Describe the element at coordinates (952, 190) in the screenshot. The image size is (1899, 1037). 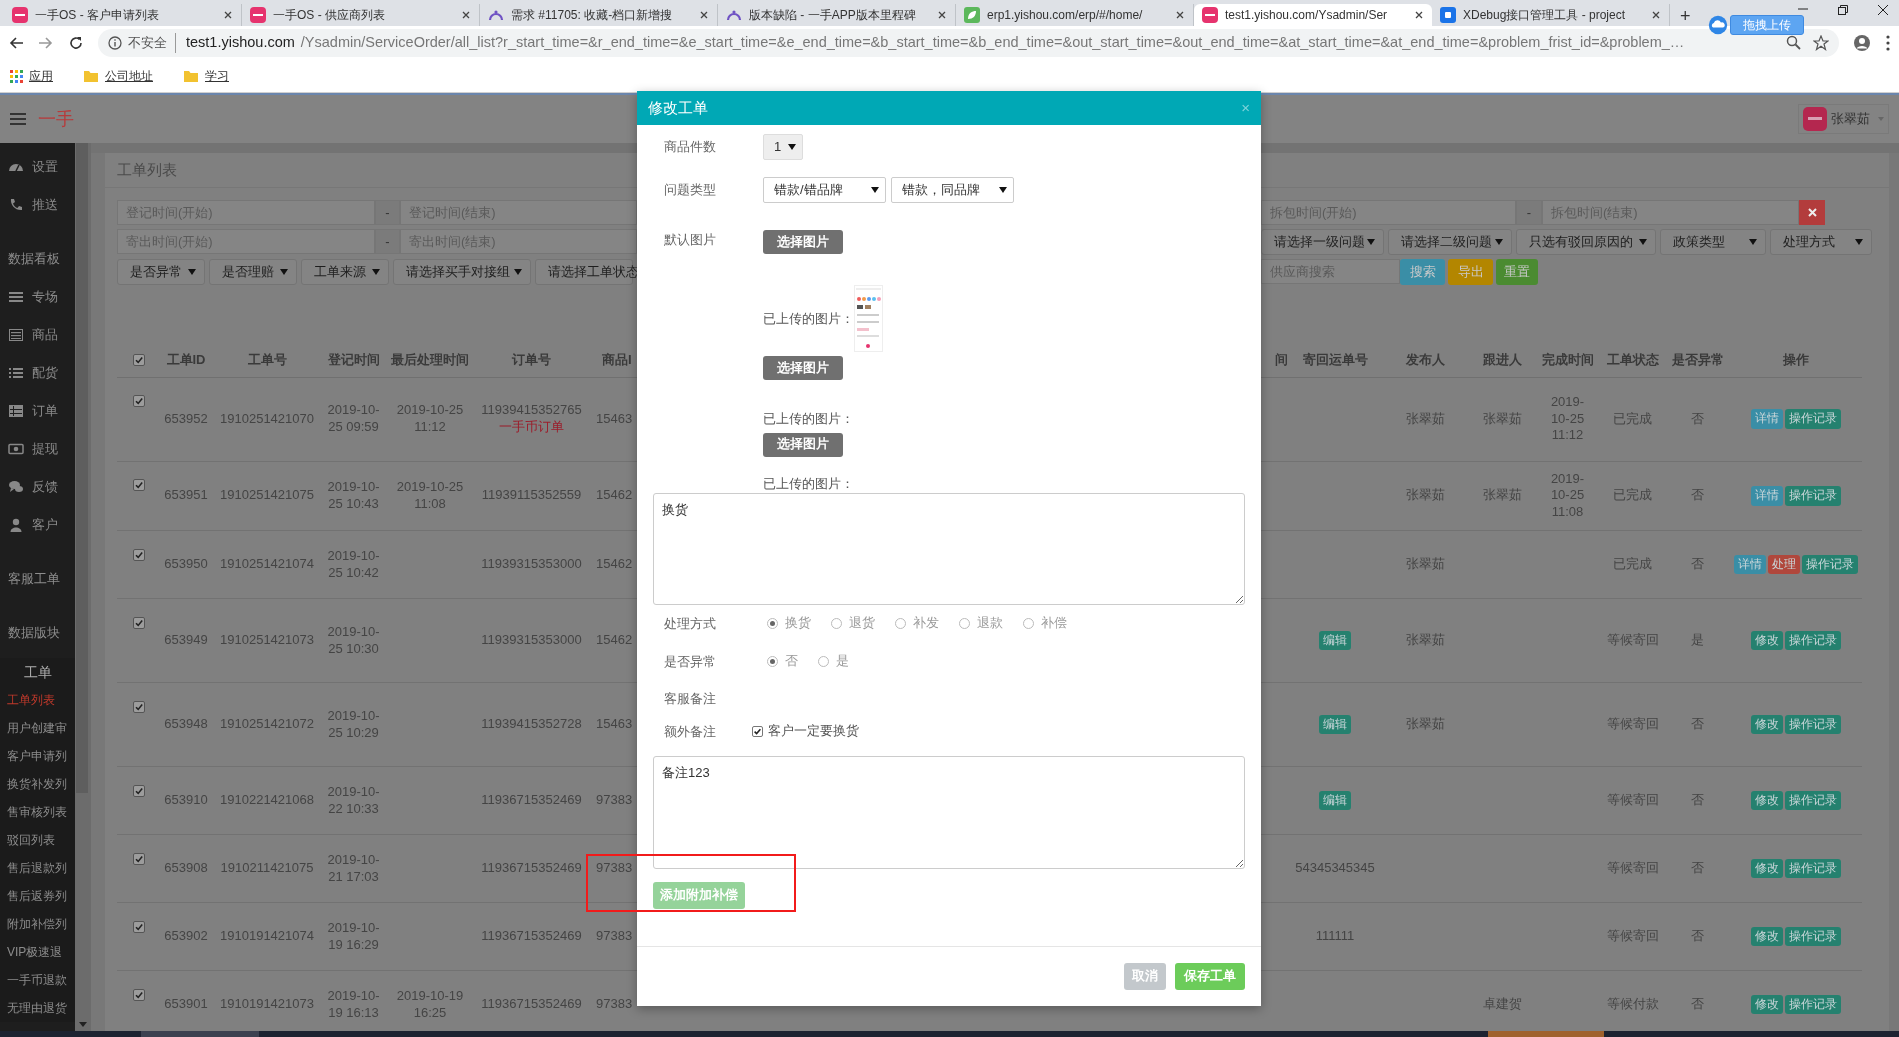
I see `dropdown: 错款，同品牌` at that location.